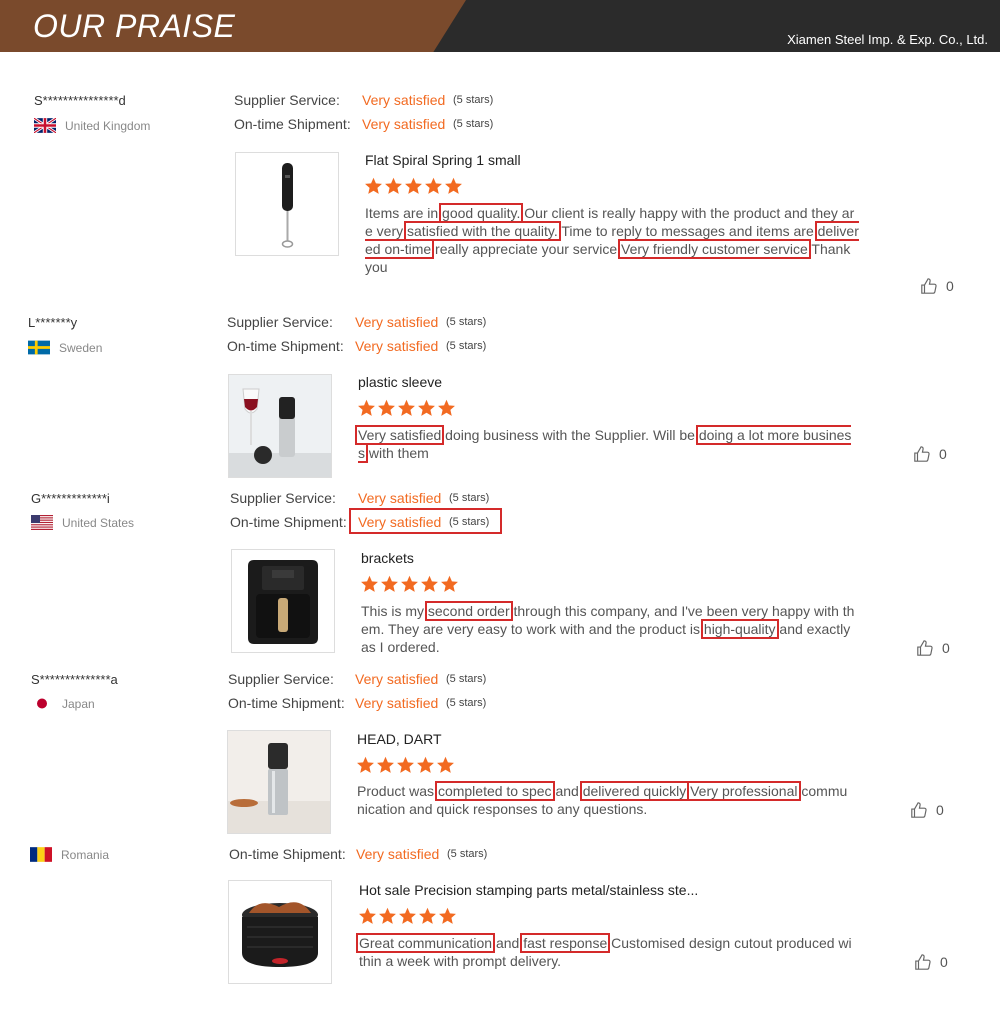 The height and width of the screenshot is (1009, 1000). I want to click on product-title: Flat Spiral Spring 1 small, so click(443, 160).